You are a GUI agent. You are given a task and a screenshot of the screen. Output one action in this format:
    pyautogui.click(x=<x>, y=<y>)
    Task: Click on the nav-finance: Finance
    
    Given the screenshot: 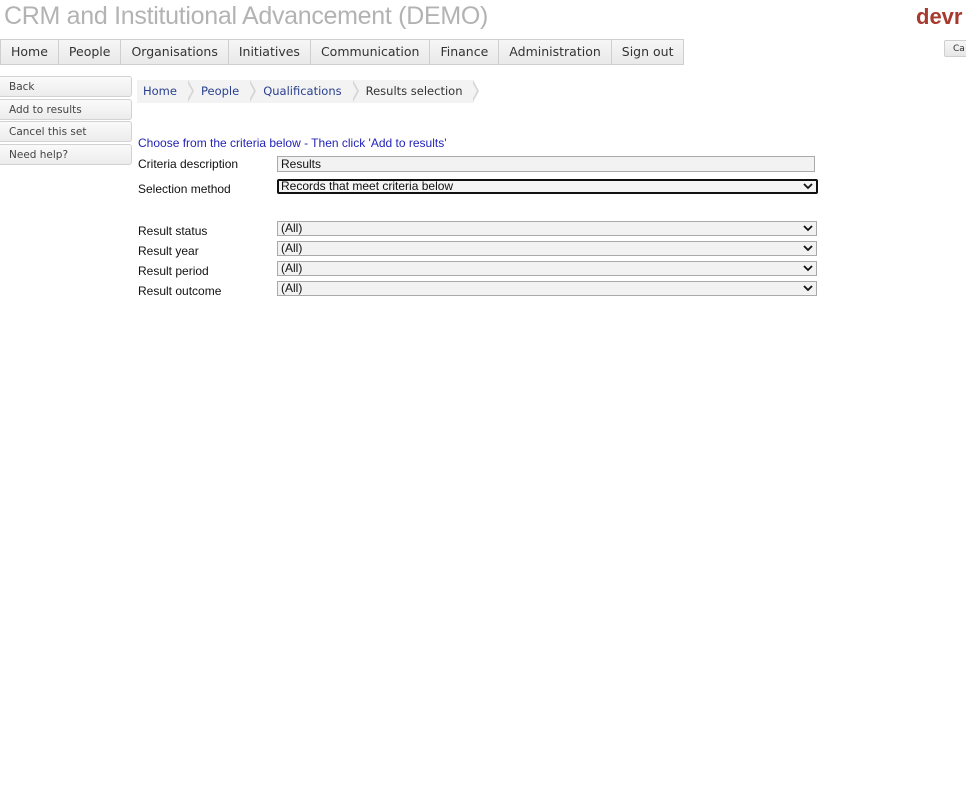 What is the action you would take?
    pyautogui.click(x=465, y=52)
    